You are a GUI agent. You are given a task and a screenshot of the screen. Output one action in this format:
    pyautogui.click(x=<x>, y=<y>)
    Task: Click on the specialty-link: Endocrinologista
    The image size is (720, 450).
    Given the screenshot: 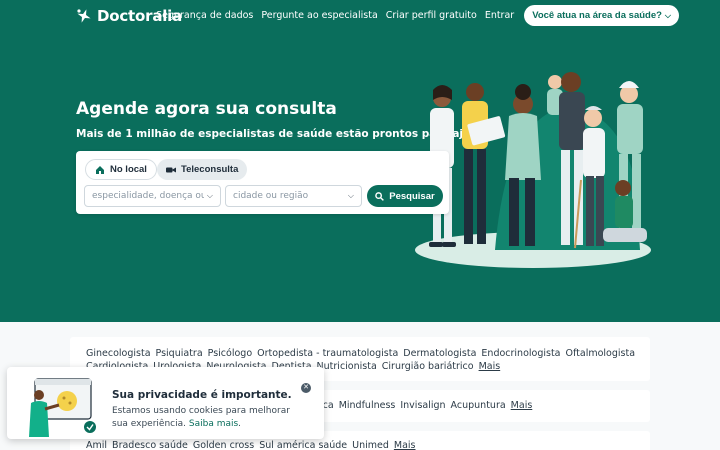 What is the action you would take?
    pyautogui.click(x=520, y=353)
    